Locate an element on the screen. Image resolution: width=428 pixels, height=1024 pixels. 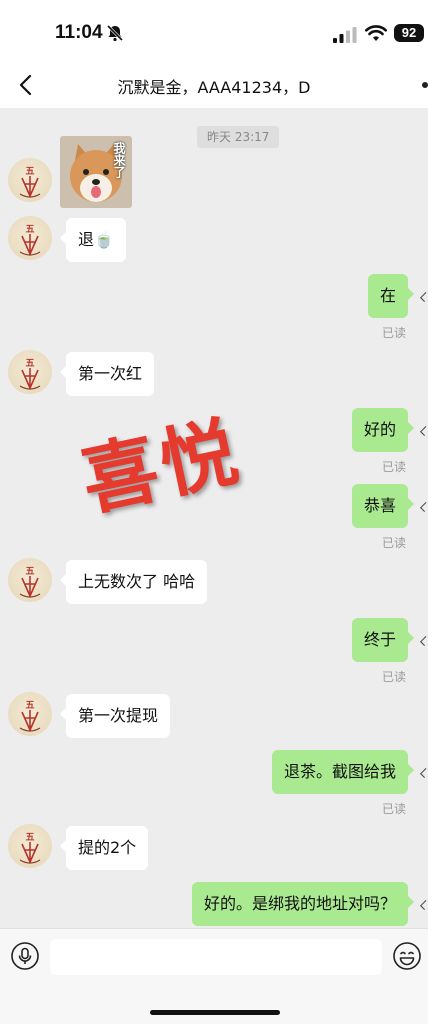
message-bubble: 退茶。截图给我 is located at coordinates (343, 772).